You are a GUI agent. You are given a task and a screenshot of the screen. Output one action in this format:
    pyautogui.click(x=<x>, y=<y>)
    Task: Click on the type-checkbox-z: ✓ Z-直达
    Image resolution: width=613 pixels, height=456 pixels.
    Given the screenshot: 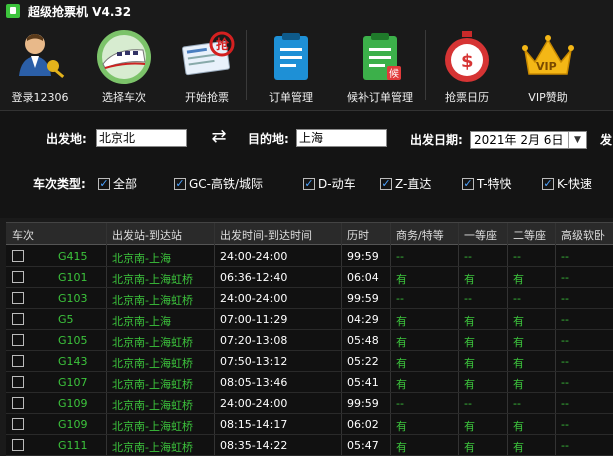 What is the action you would take?
    pyautogui.click(x=405, y=183)
    